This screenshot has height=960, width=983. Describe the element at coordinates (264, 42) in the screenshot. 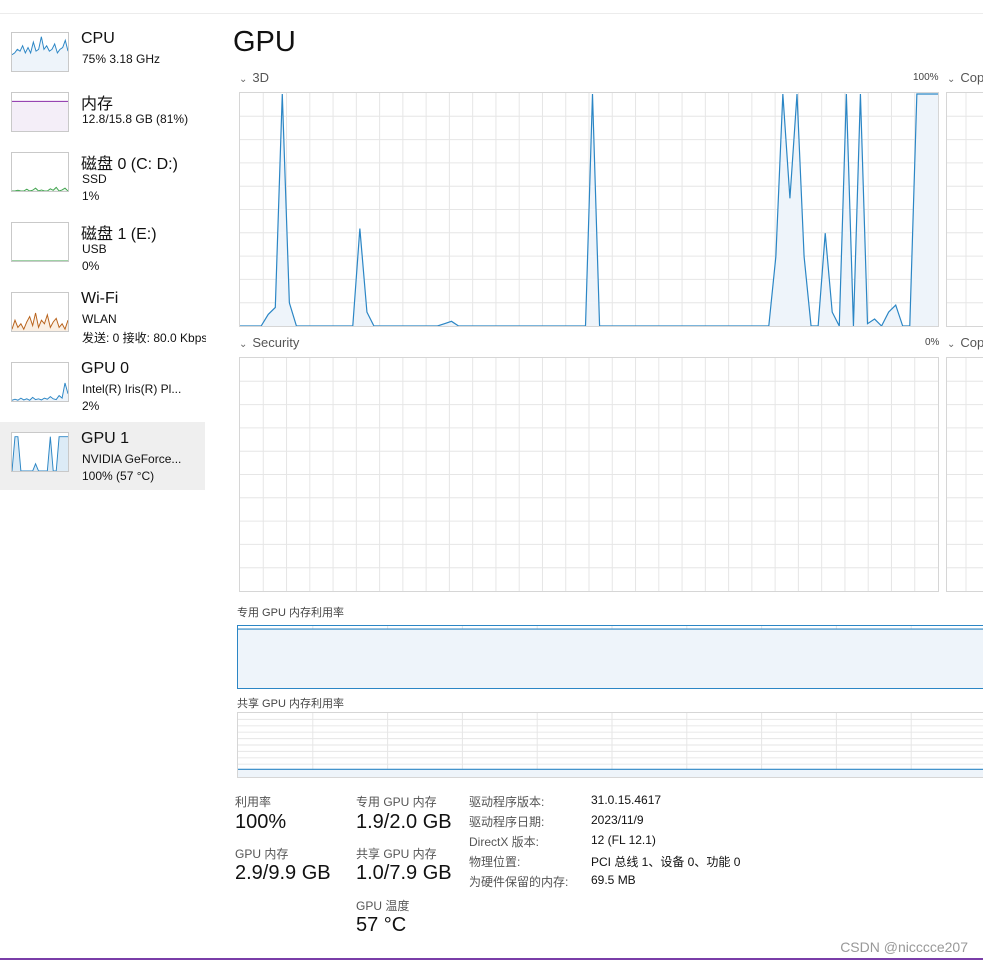

I see `page-title: GPU` at that location.